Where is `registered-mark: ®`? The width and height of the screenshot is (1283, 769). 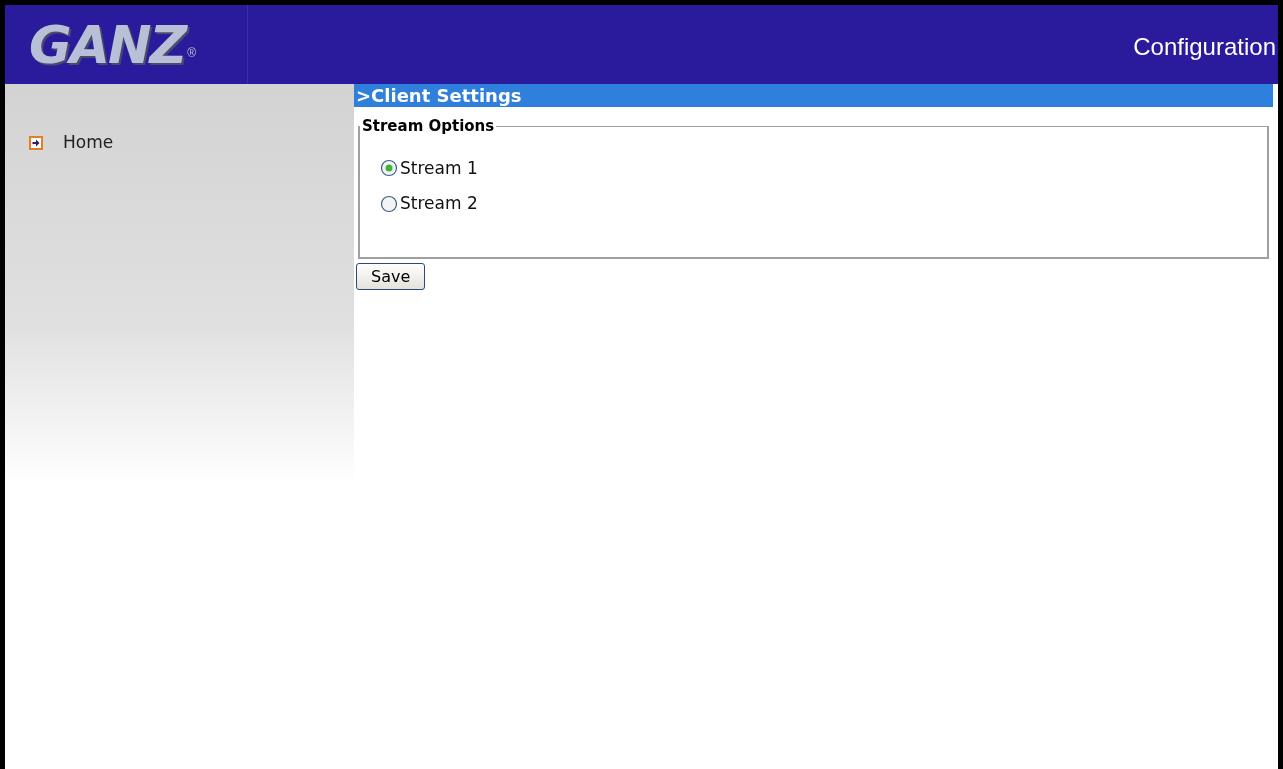
registered-mark: ® is located at coordinates (191, 53).